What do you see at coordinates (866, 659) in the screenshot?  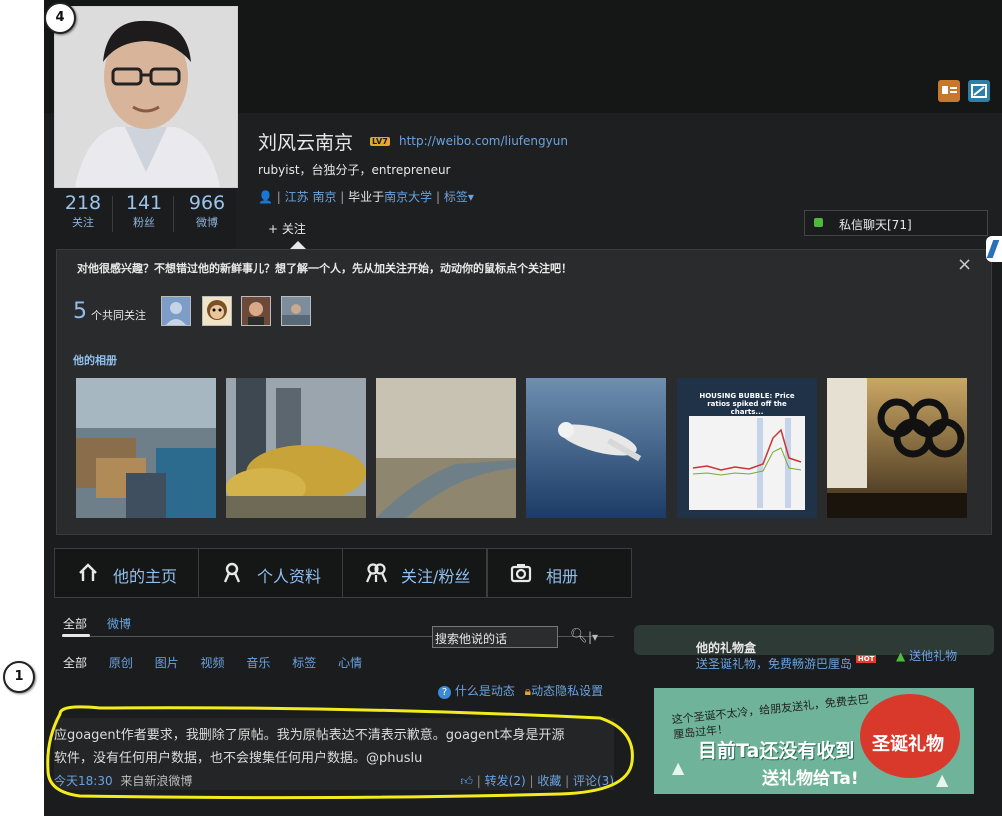 I see `hot-badge: HOT` at bounding box center [866, 659].